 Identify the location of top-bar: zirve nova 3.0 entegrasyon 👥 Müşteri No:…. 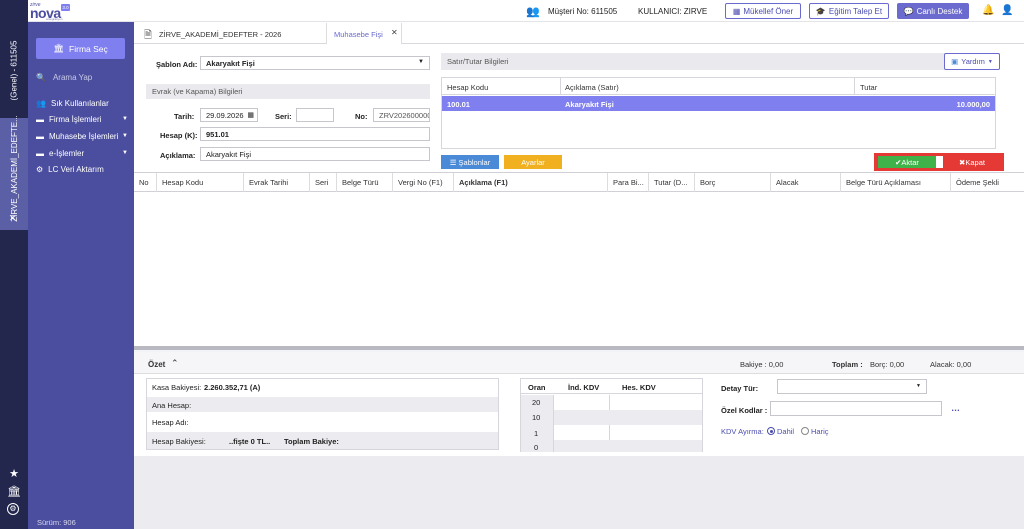
(512, 11).